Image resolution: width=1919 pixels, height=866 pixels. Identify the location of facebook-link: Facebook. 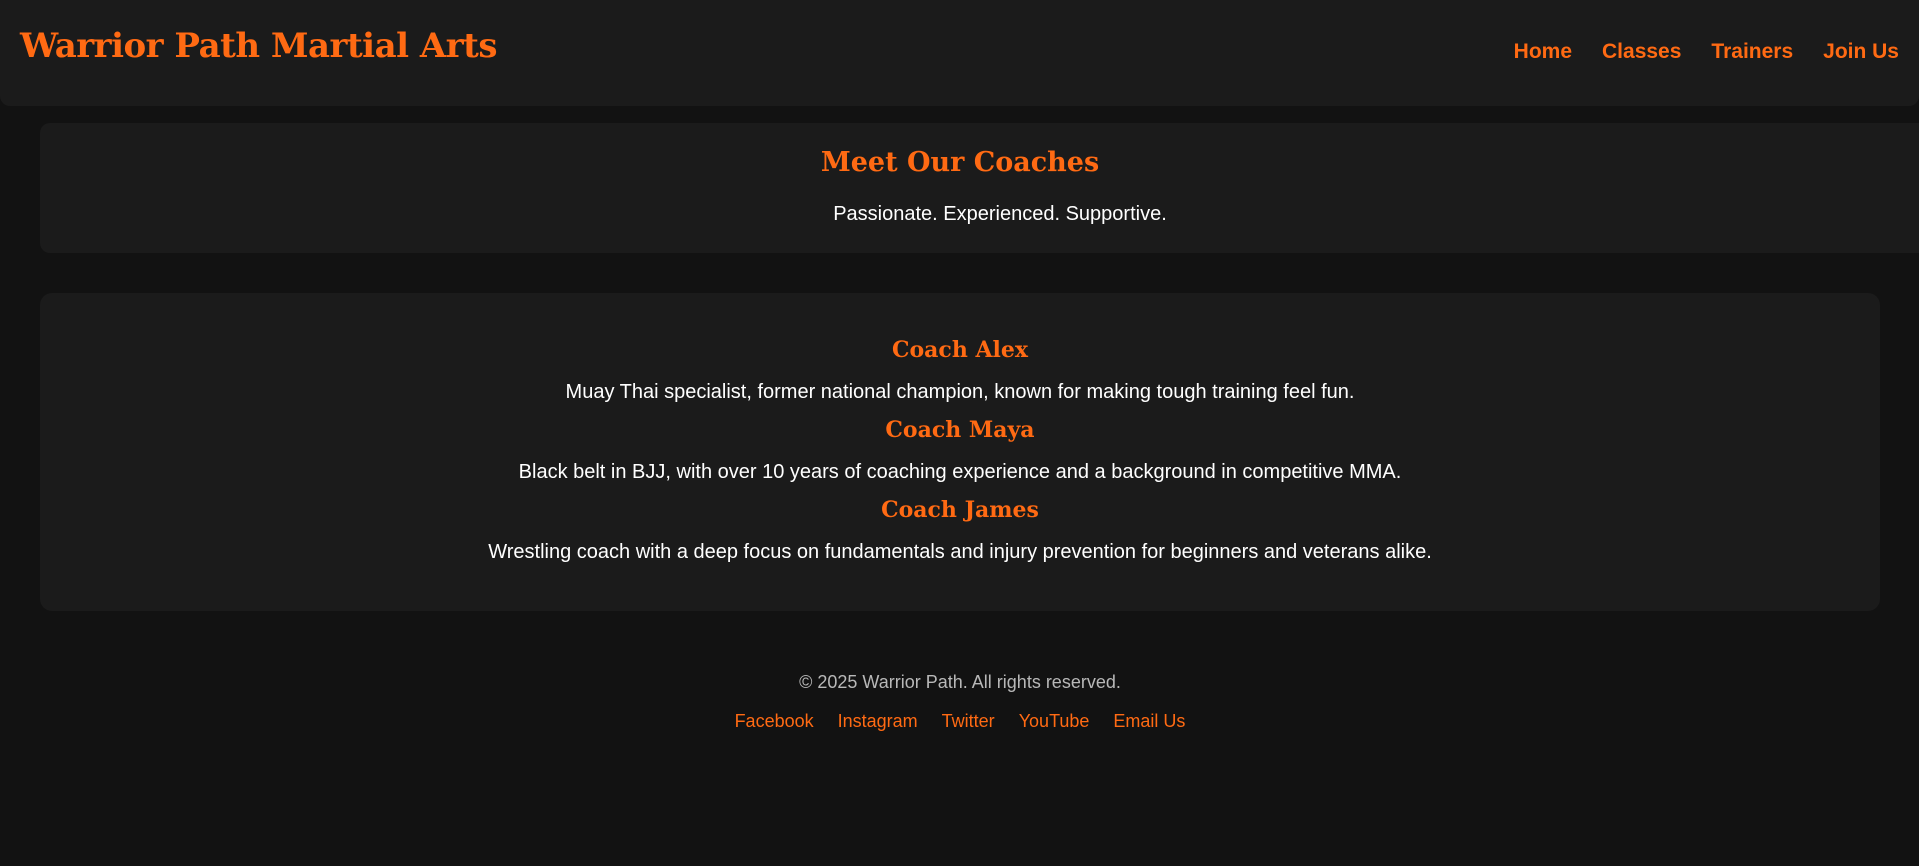
(774, 721).